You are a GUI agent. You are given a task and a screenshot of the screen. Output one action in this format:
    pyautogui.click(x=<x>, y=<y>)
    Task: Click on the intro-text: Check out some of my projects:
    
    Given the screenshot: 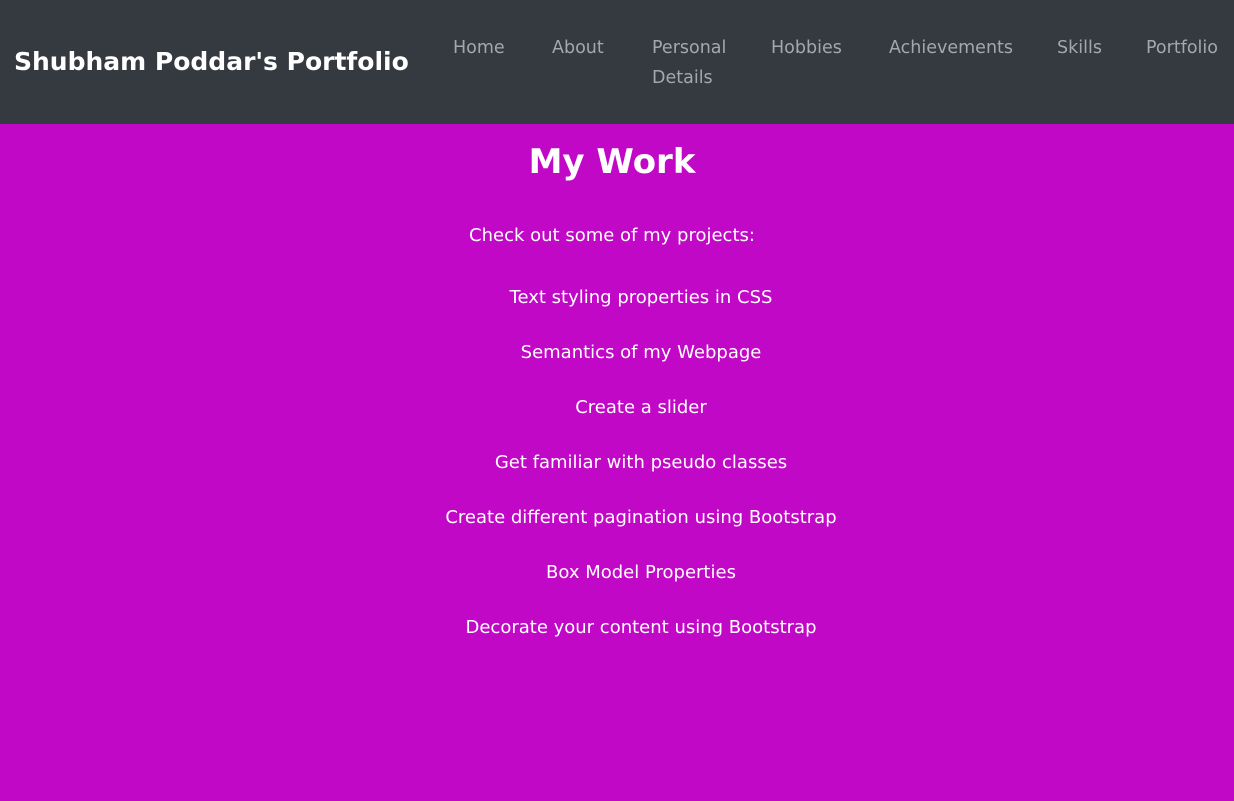 What is the action you would take?
    pyautogui.click(x=612, y=235)
    